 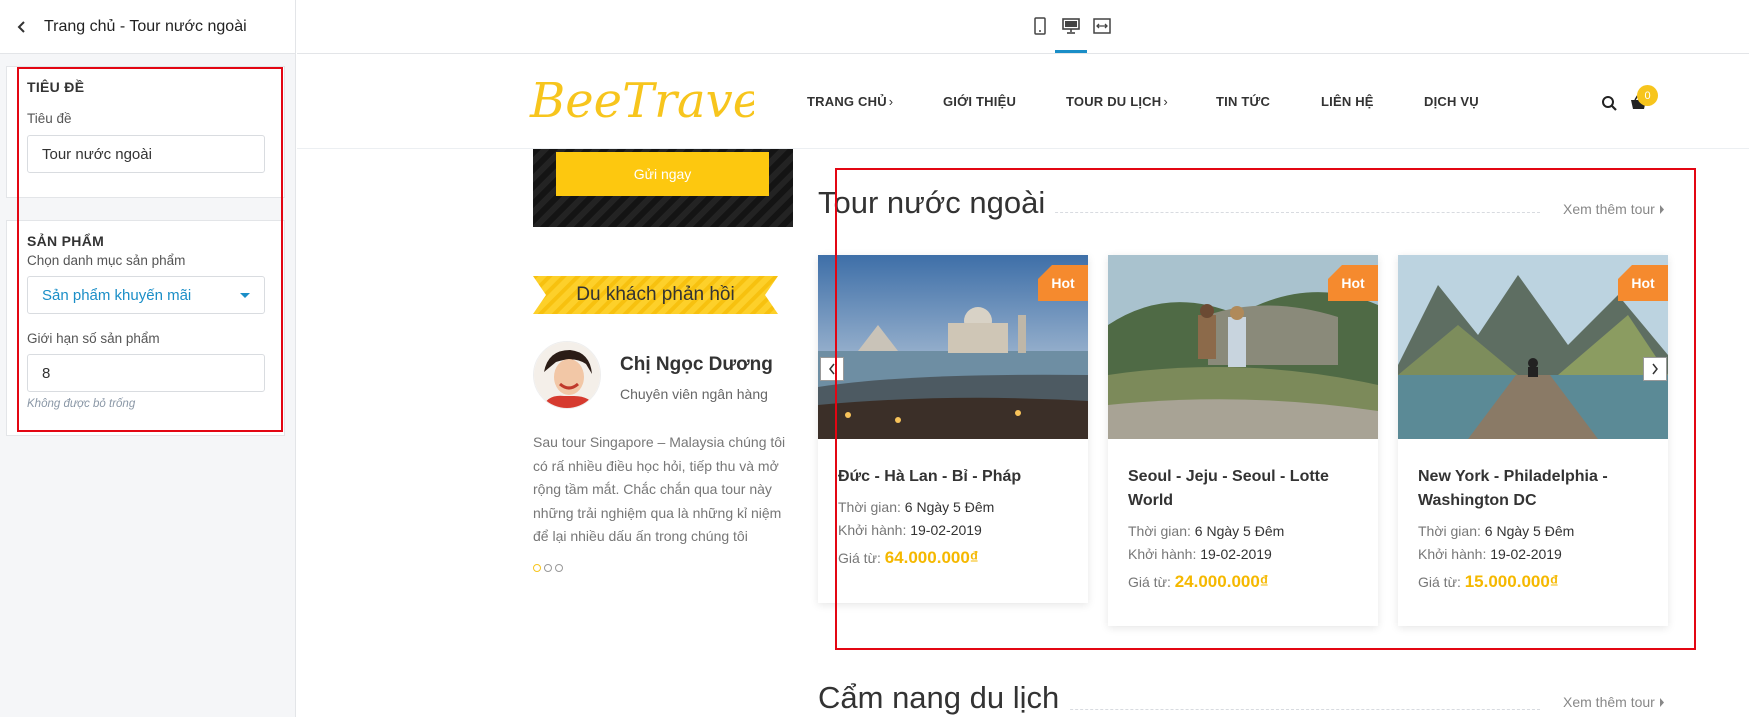 What do you see at coordinates (1488, 581) in the screenshot?
I see `tour-price: Giá từ: 15.000.000₫` at bounding box center [1488, 581].